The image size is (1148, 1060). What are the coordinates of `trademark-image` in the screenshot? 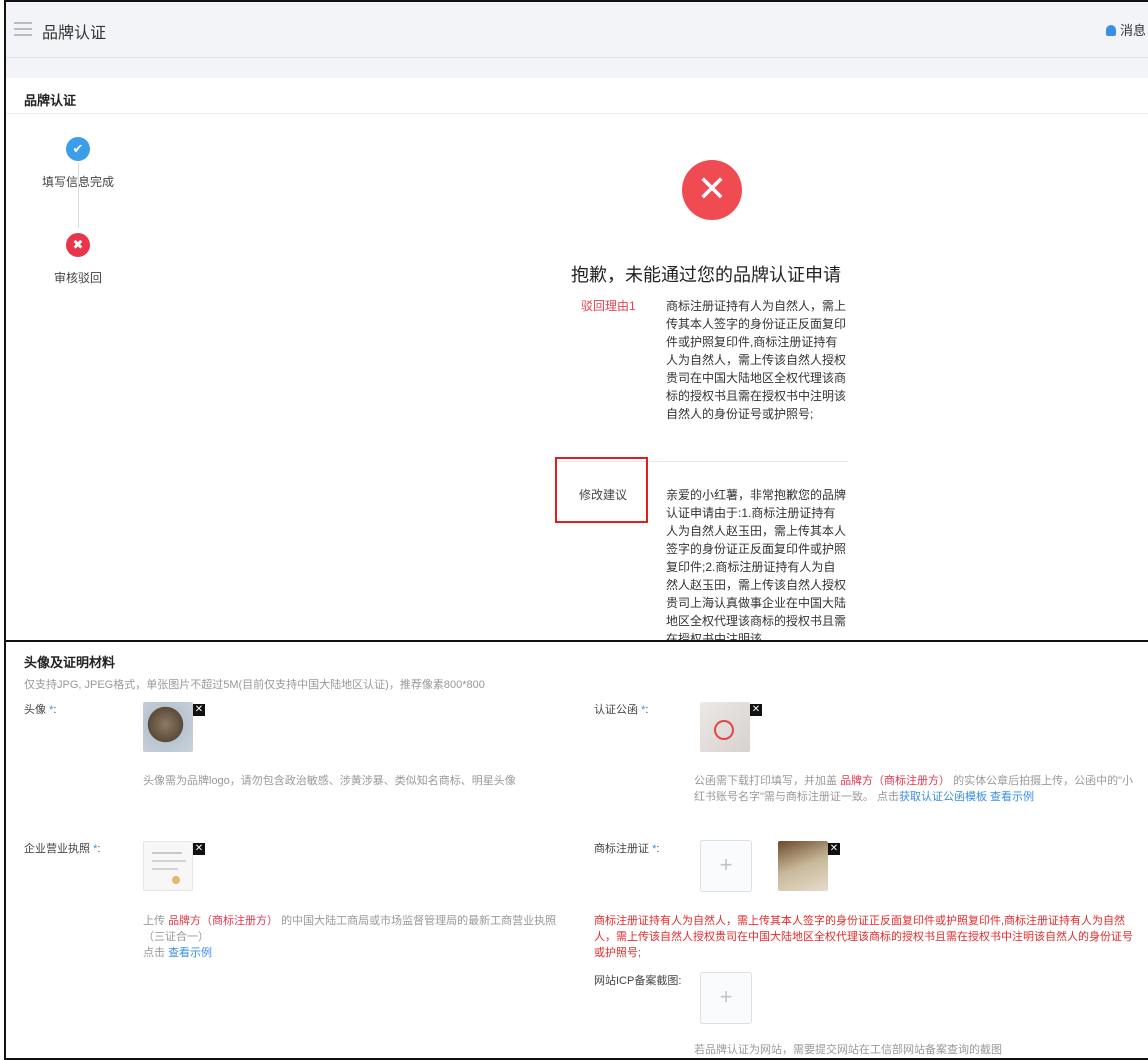 It's located at (803, 866).